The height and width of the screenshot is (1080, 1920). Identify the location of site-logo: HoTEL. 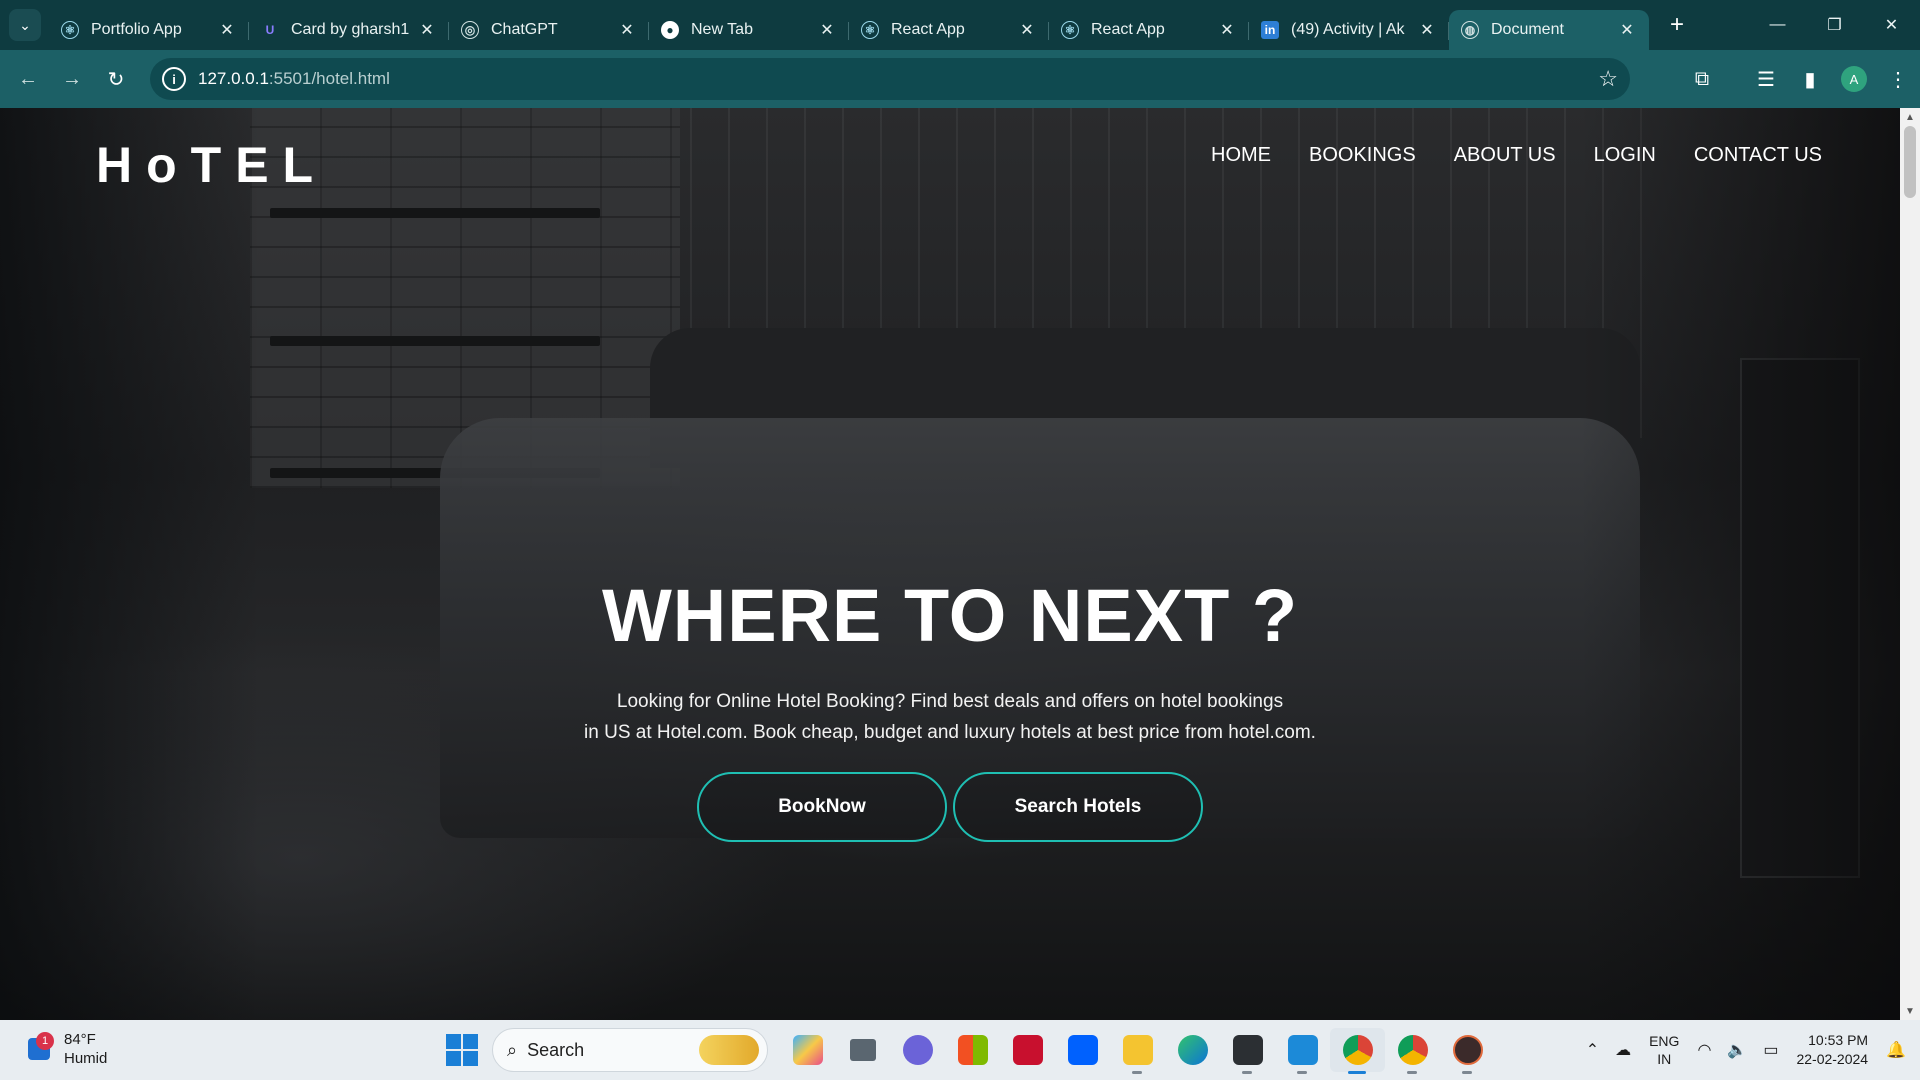
(211, 165).